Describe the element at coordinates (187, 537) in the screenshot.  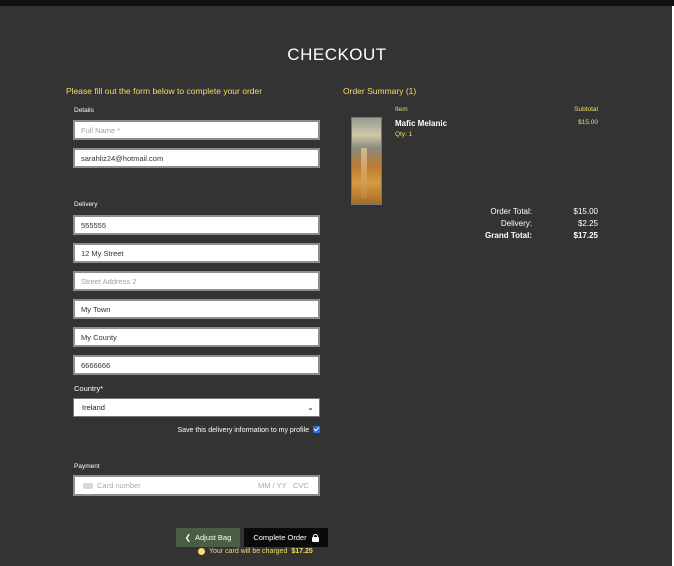
I see `chevron-left-icon: ❮` at that location.